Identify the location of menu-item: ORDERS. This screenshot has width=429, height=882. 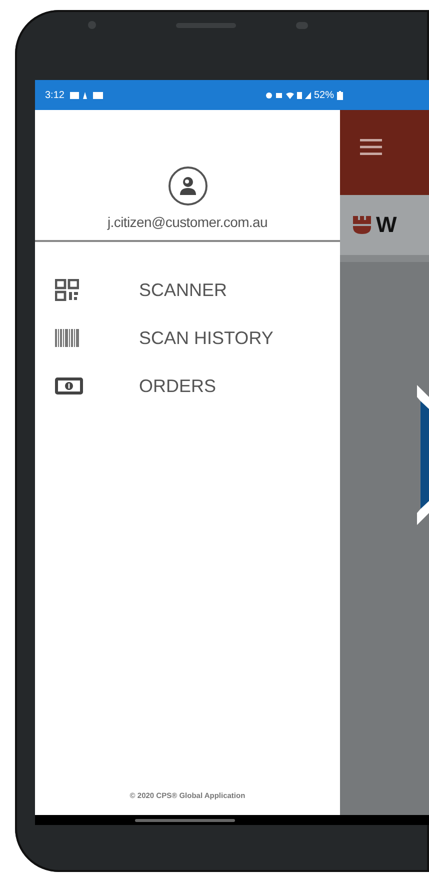
(187, 386).